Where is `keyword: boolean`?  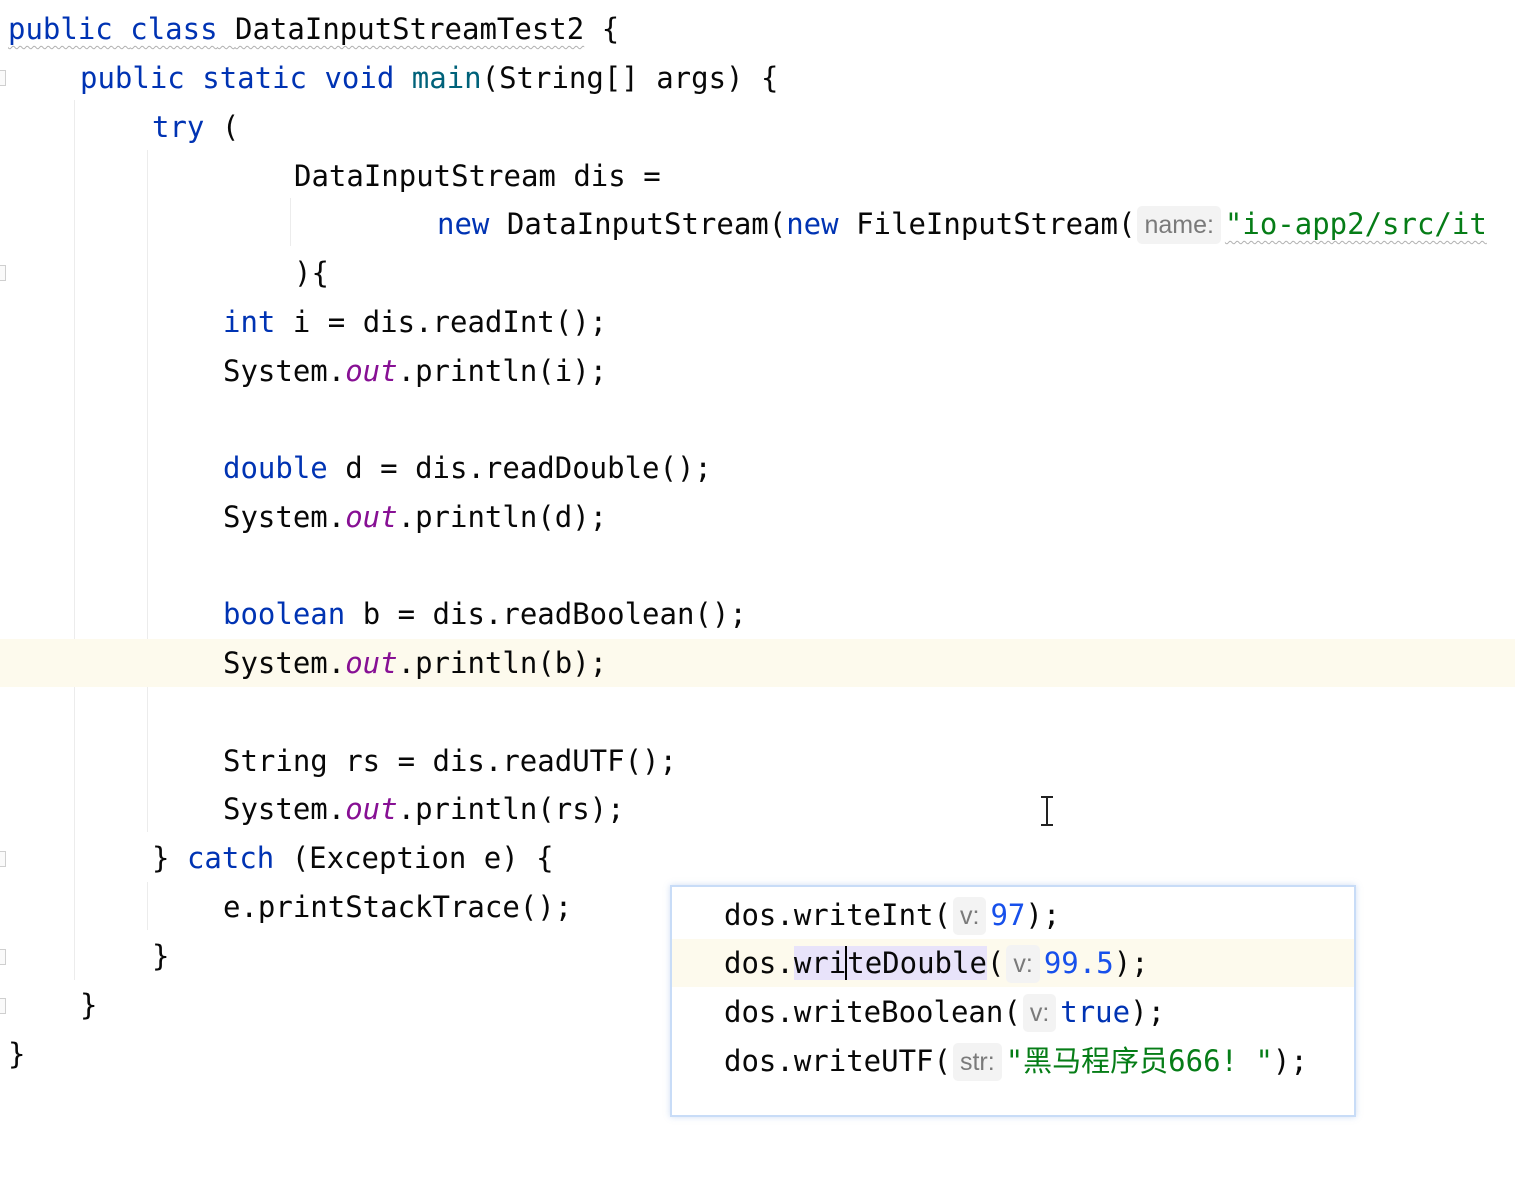
keyword: boolean is located at coordinates (284, 614).